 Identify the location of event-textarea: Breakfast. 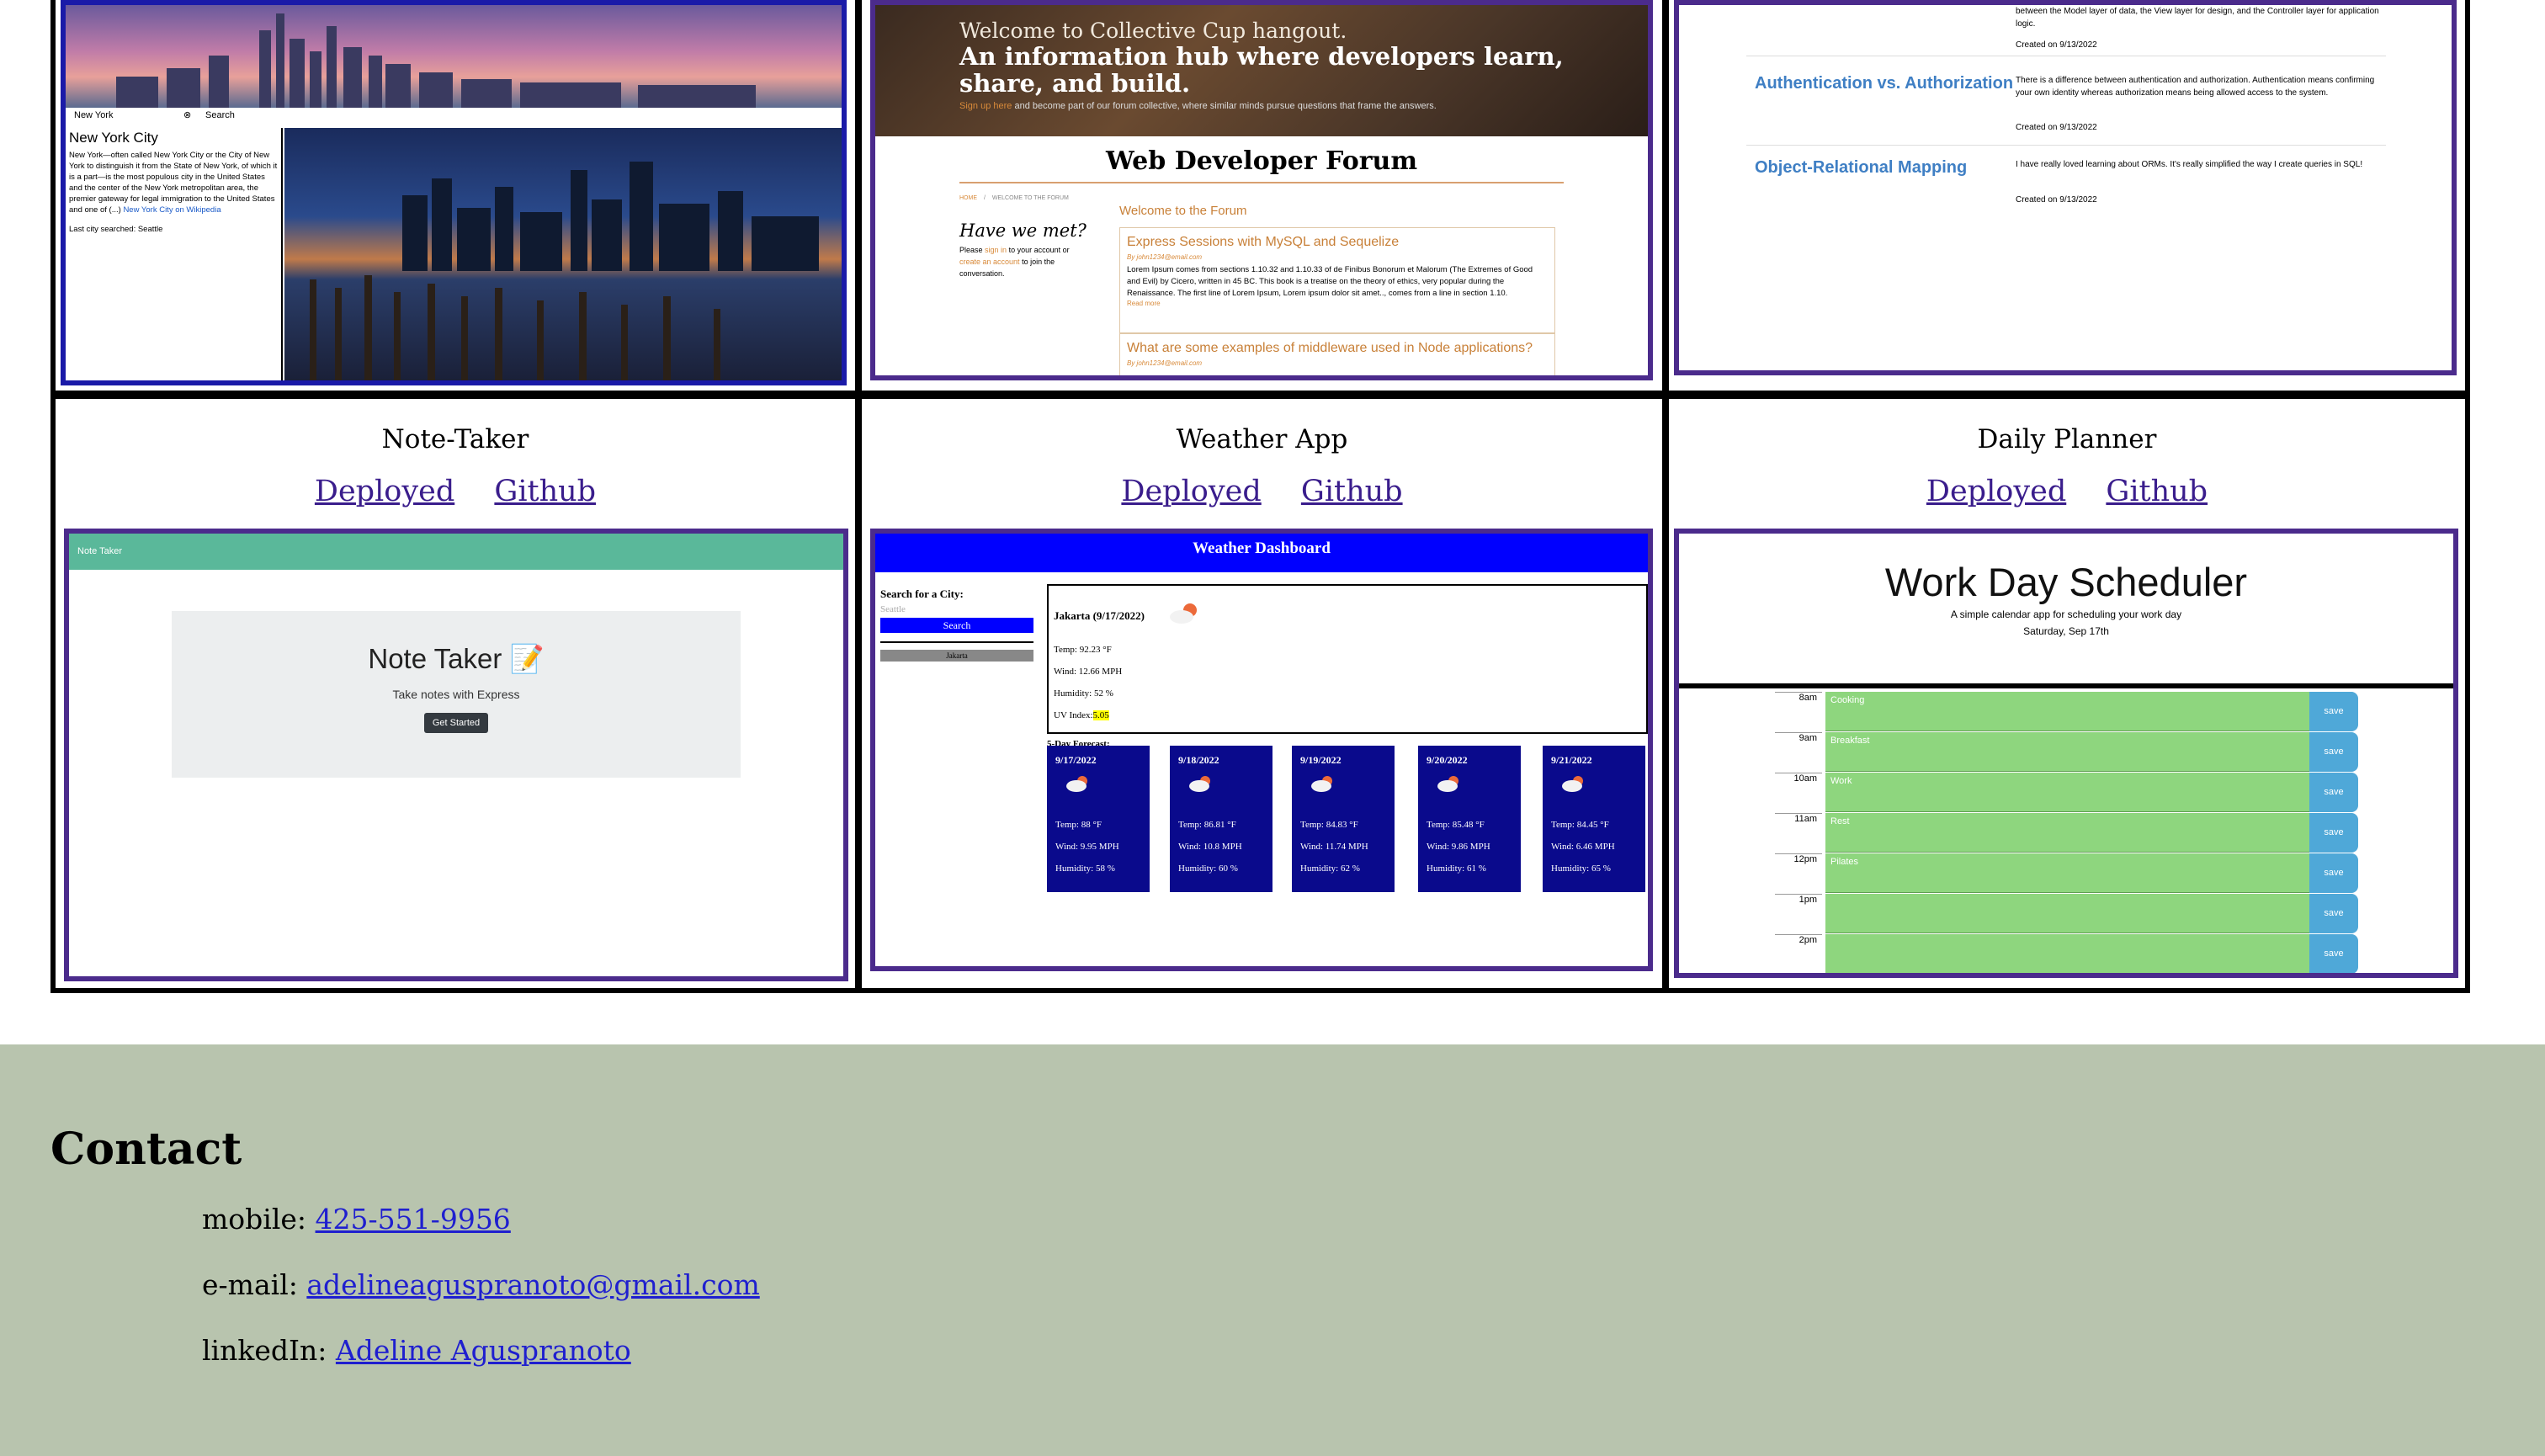
(2067, 752).